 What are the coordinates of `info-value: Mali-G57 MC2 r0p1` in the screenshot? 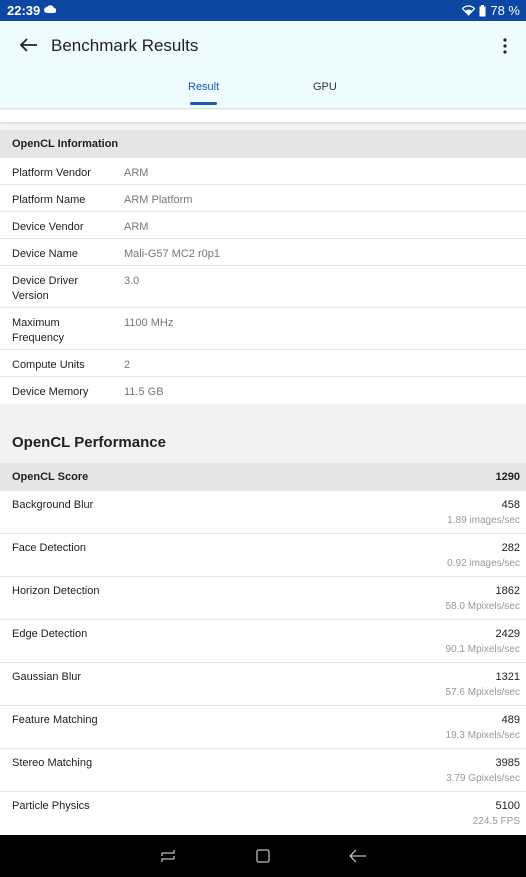 It's located at (172, 254).